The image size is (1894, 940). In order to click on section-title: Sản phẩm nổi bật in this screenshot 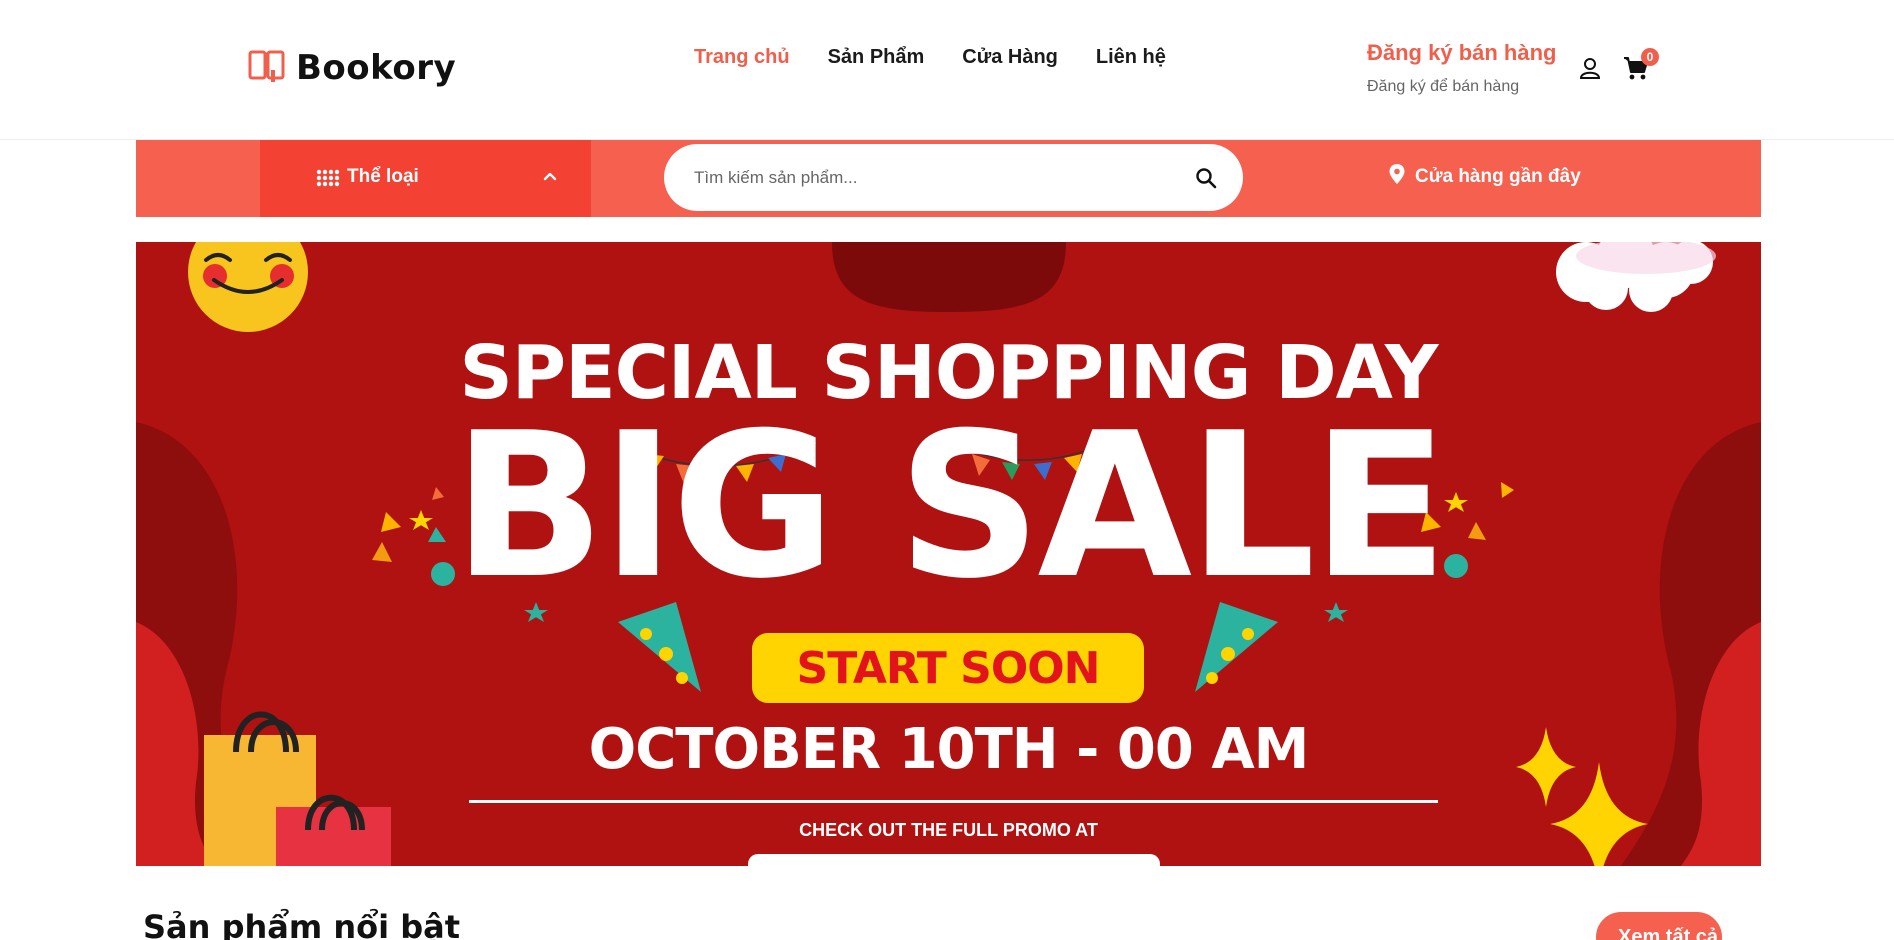, I will do `click(301, 924)`.